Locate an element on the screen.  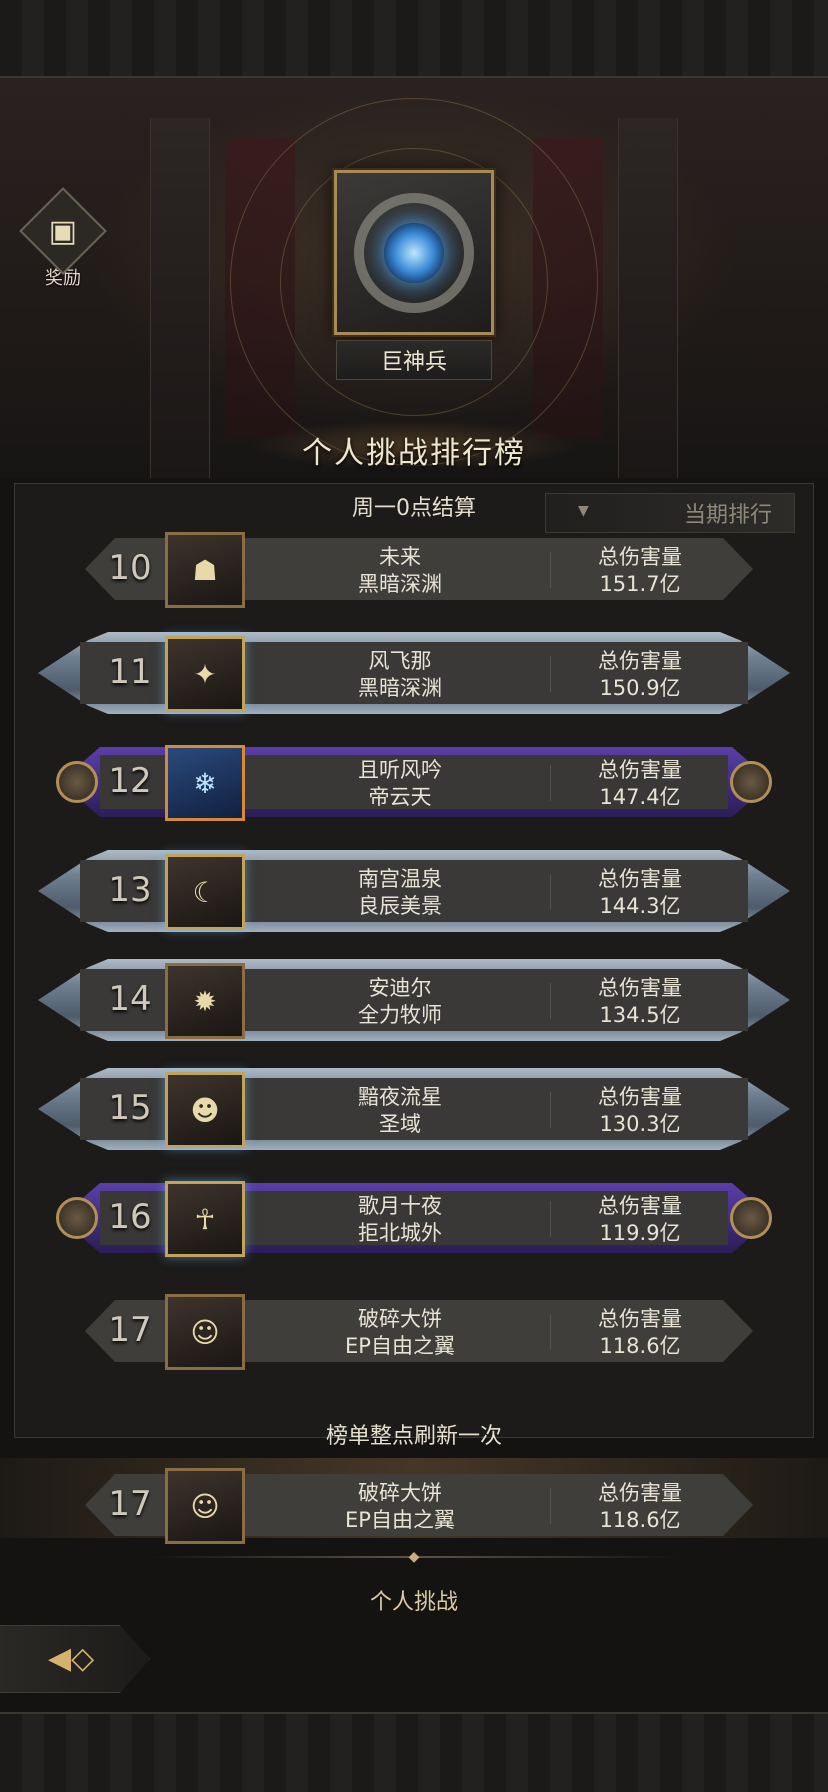
damage-score: 总伤害量 130.3亿 is located at coordinates (640, 1111).